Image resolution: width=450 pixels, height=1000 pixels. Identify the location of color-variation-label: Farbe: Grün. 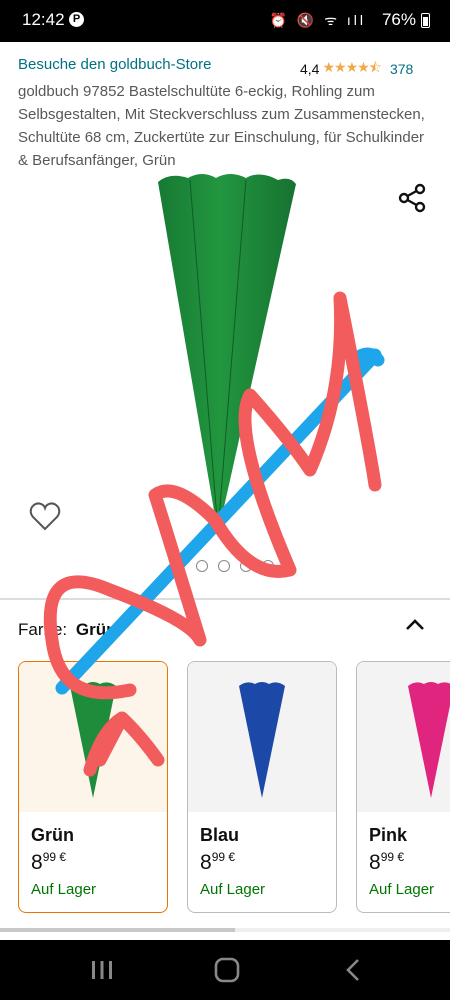
(67, 630).